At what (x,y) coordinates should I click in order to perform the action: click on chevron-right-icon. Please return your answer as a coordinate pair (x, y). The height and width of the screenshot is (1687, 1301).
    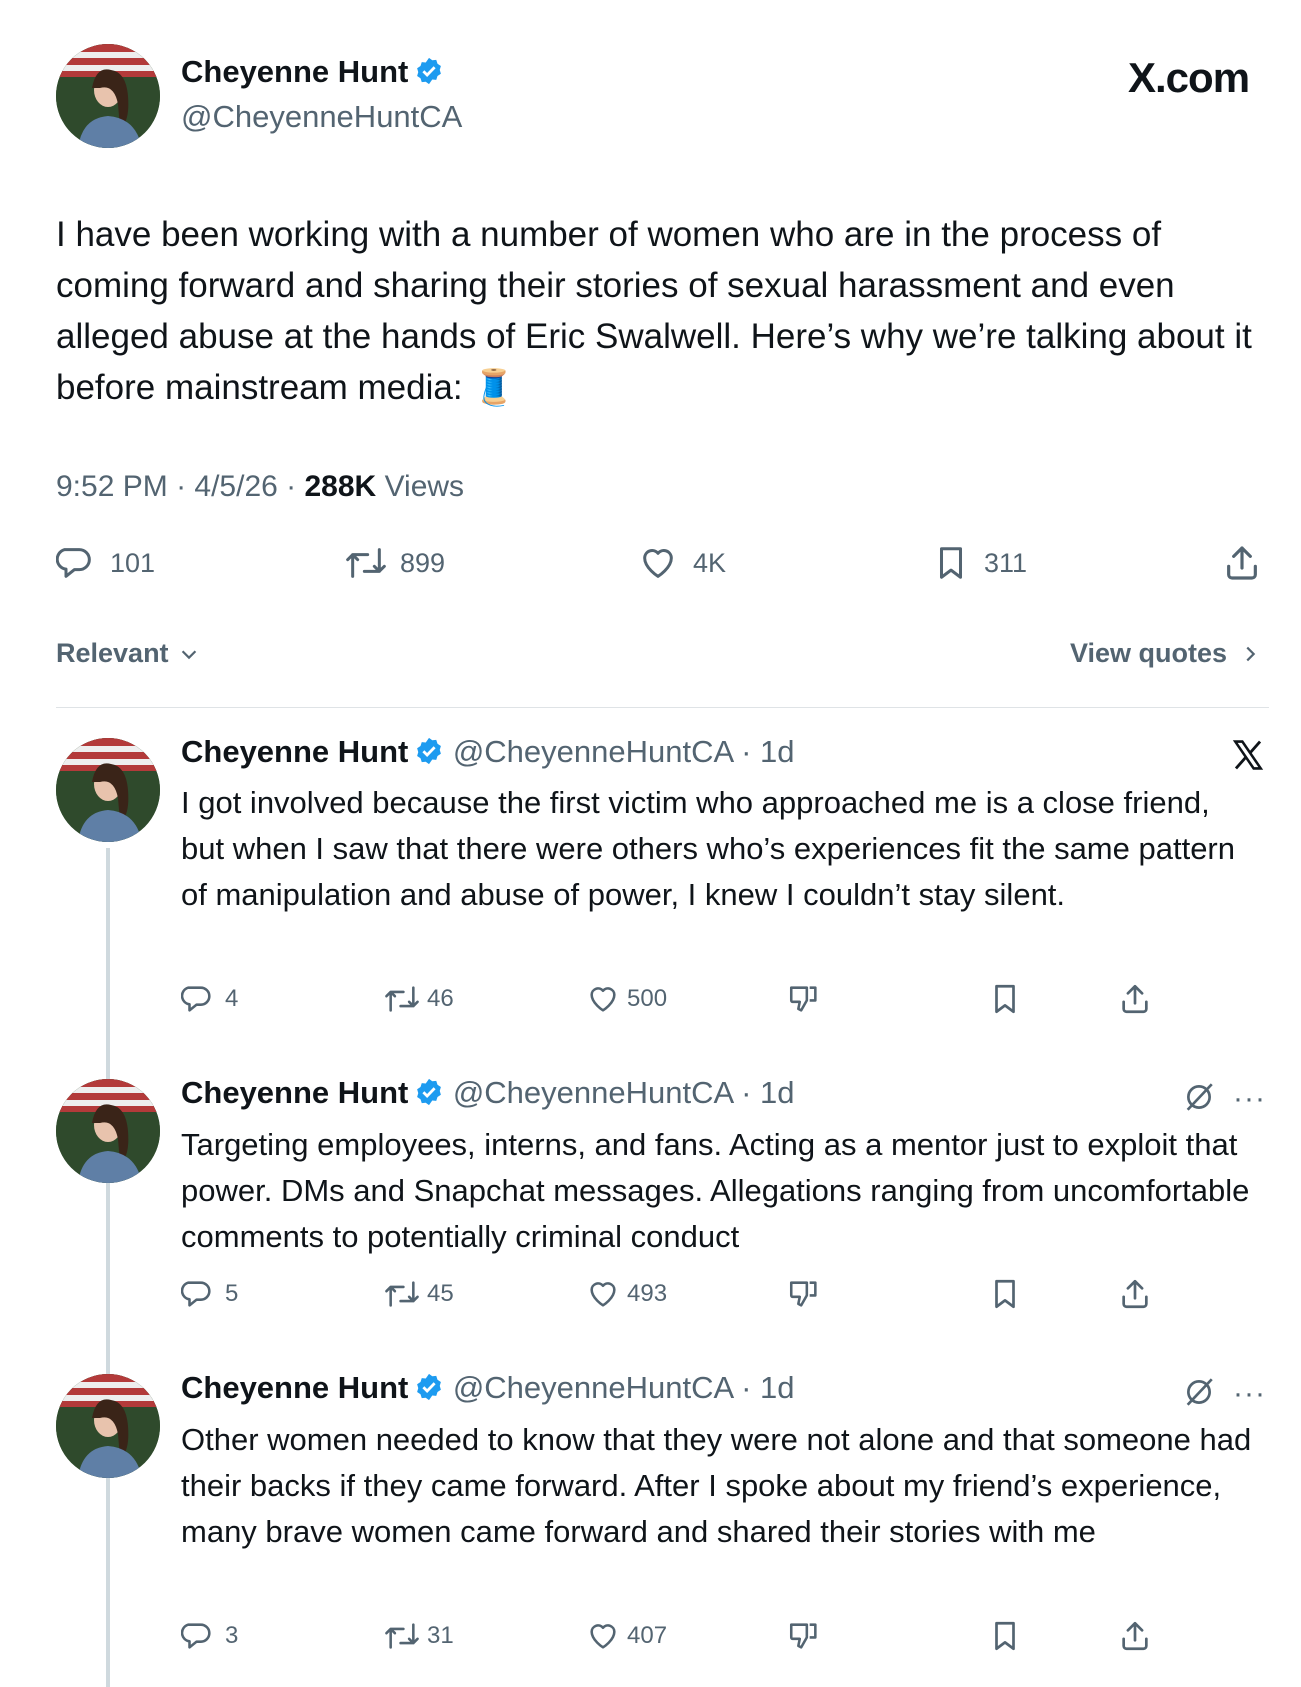
    Looking at the image, I should click on (1250, 654).